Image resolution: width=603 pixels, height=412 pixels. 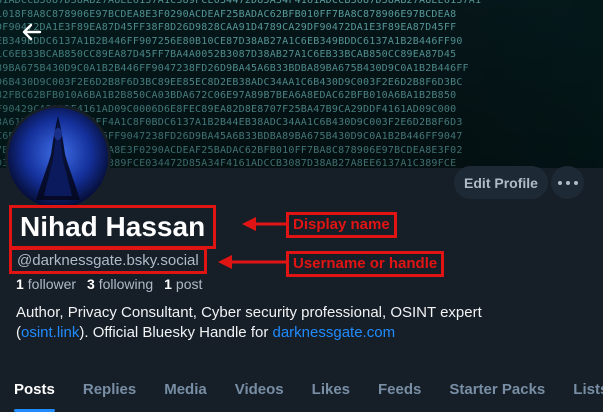 What do you see at coordinates (126, 284) in the screenshot?
I see `following-label: following` at bounding box center [126, 284].